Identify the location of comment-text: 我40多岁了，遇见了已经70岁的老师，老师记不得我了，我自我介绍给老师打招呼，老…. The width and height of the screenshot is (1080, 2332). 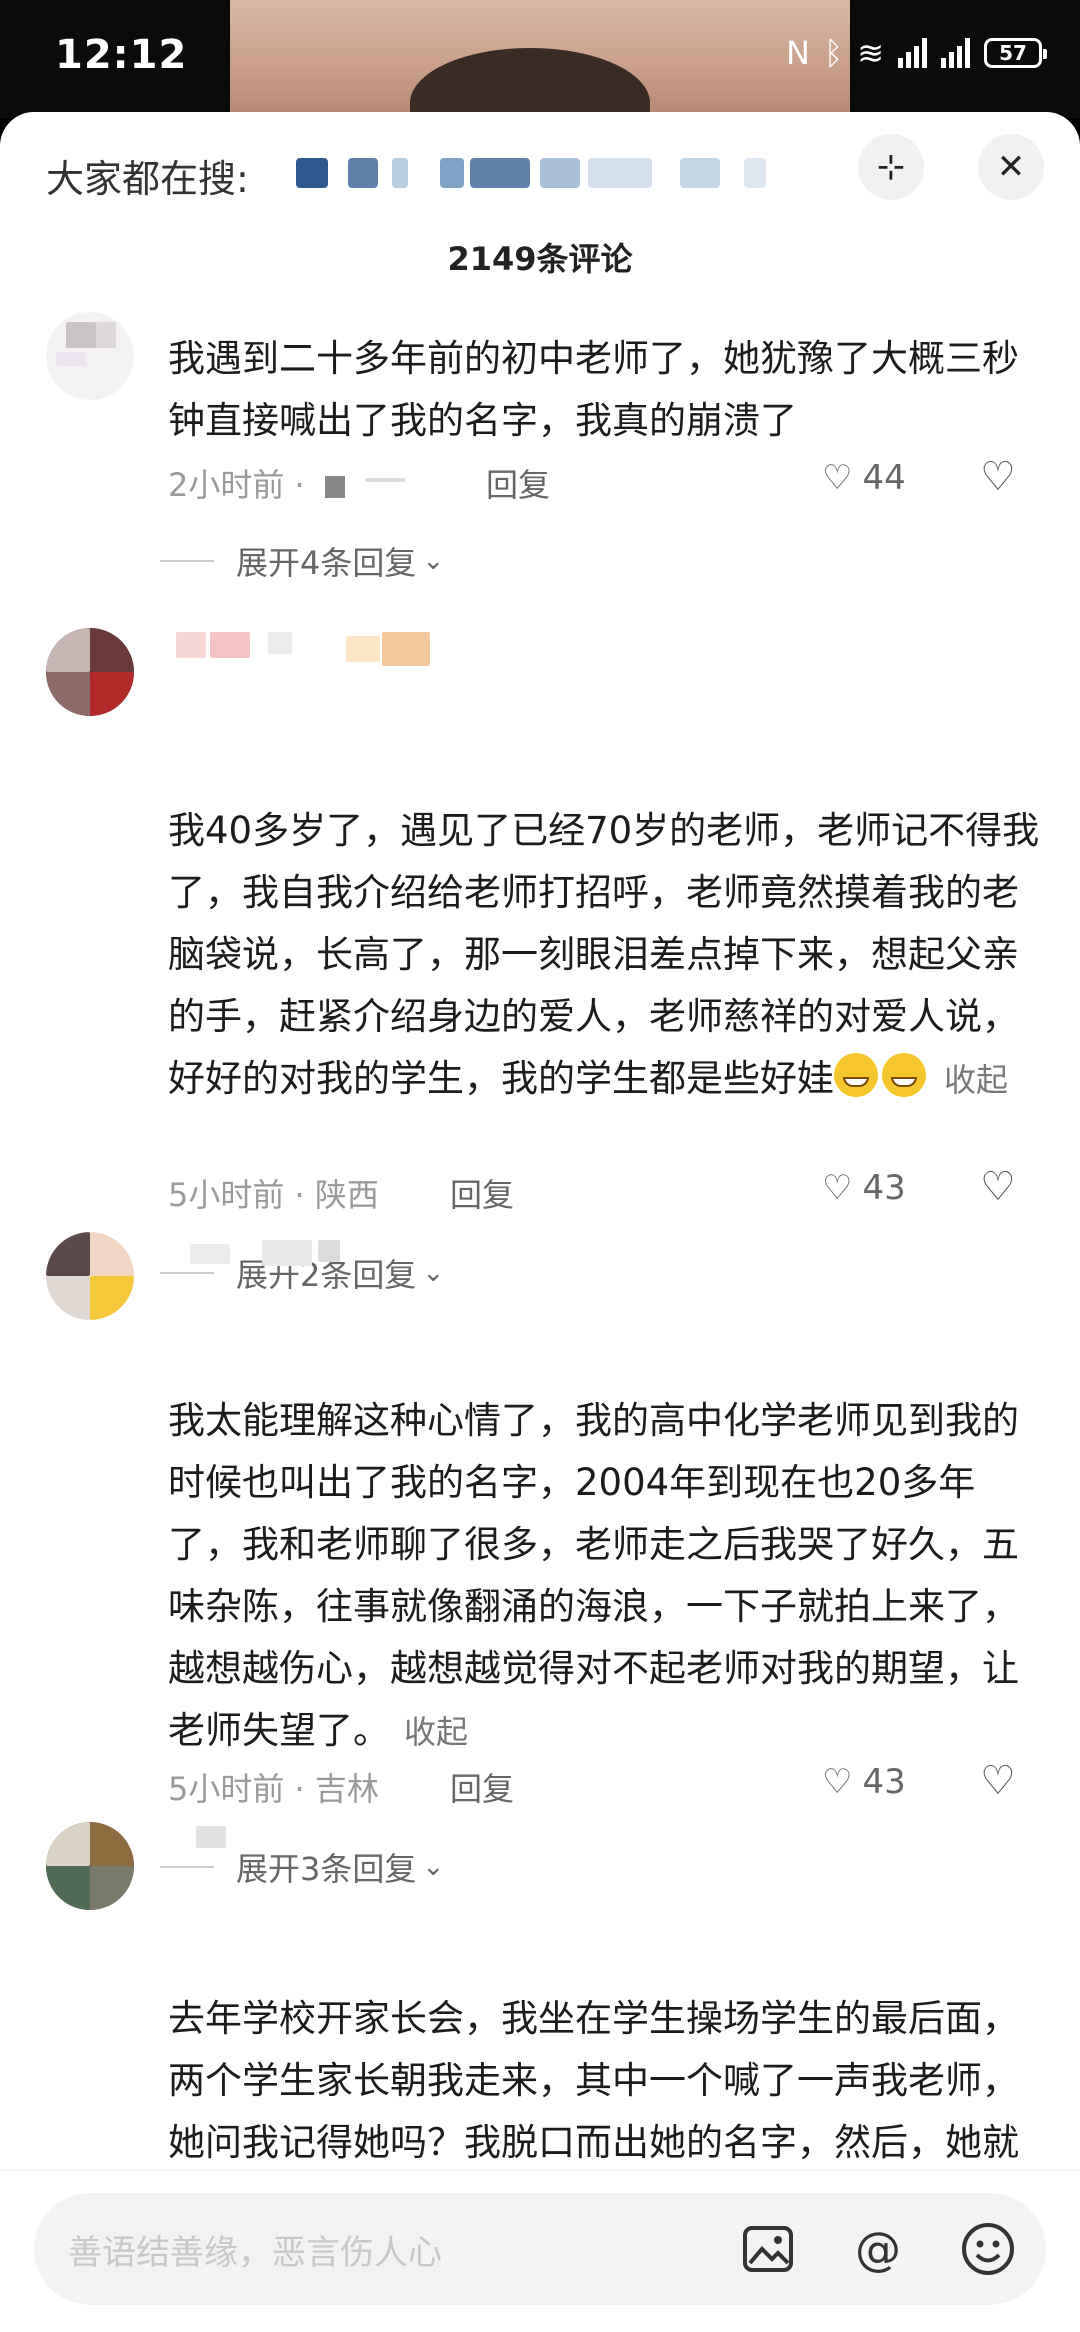
(604, 954).